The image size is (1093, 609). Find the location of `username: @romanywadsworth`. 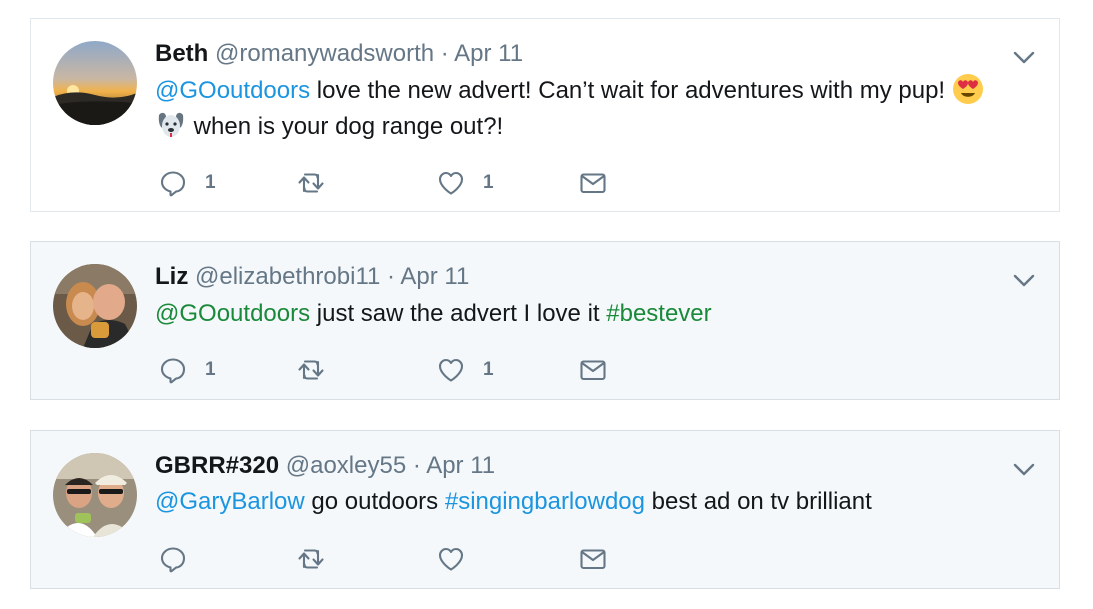

username: @romanywadsworth is located at coordinates (324, 53).